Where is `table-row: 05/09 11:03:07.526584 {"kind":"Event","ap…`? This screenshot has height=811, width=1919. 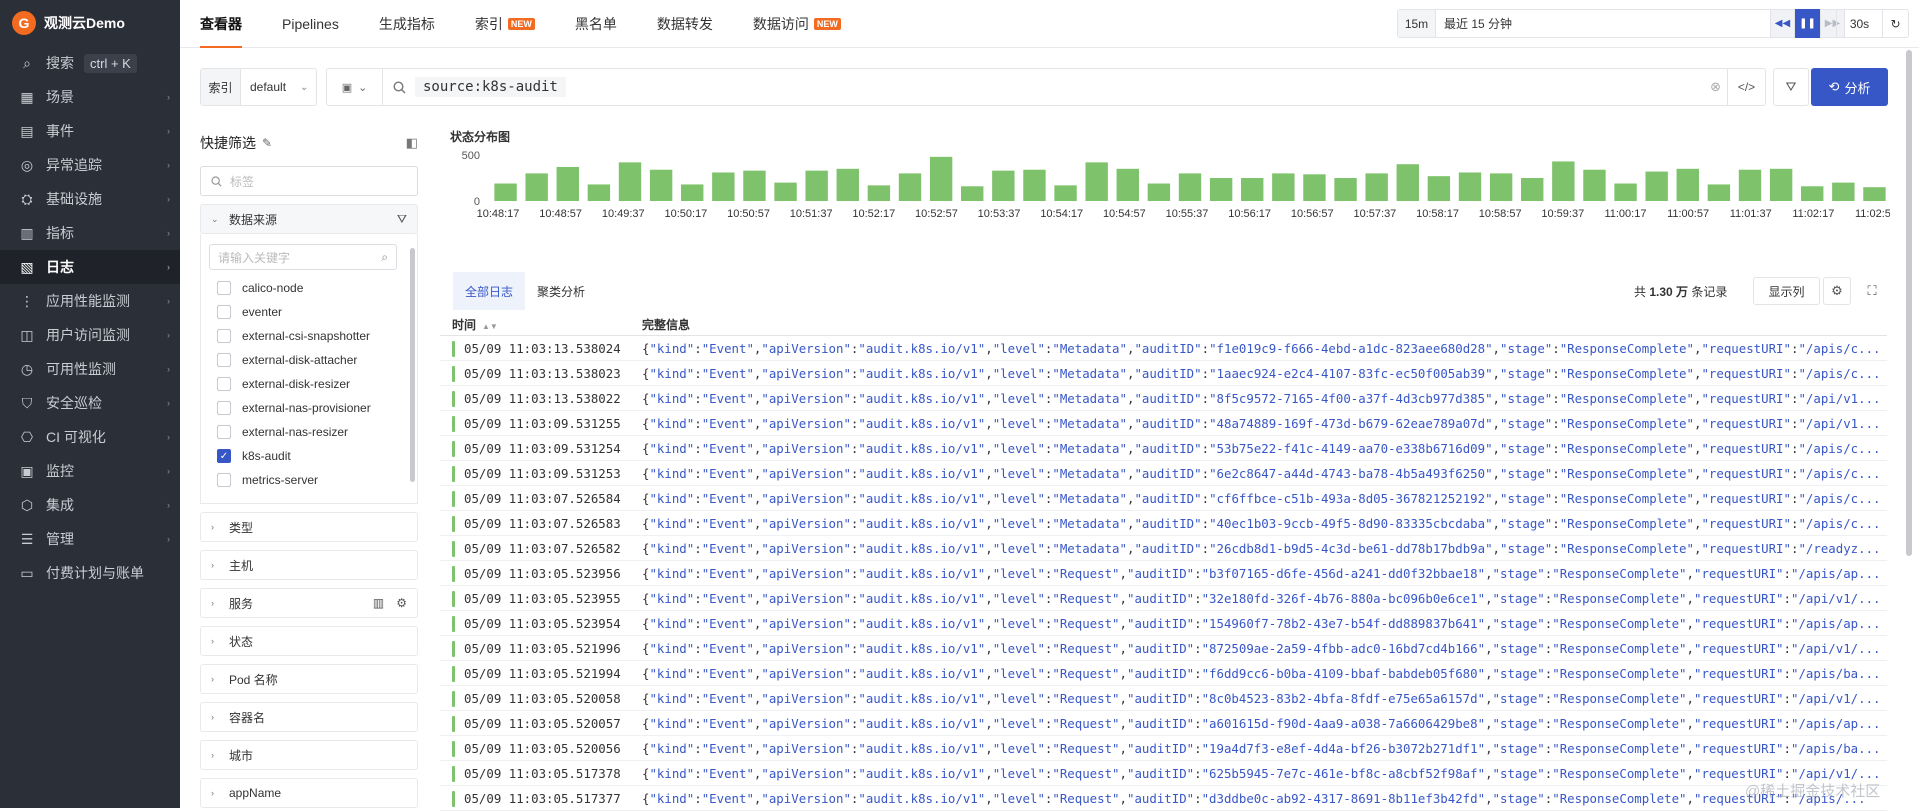
table-row: 05/09 11:03:07.526584 {"kind":"Event","ap… is located at coordinates (1163, 498).